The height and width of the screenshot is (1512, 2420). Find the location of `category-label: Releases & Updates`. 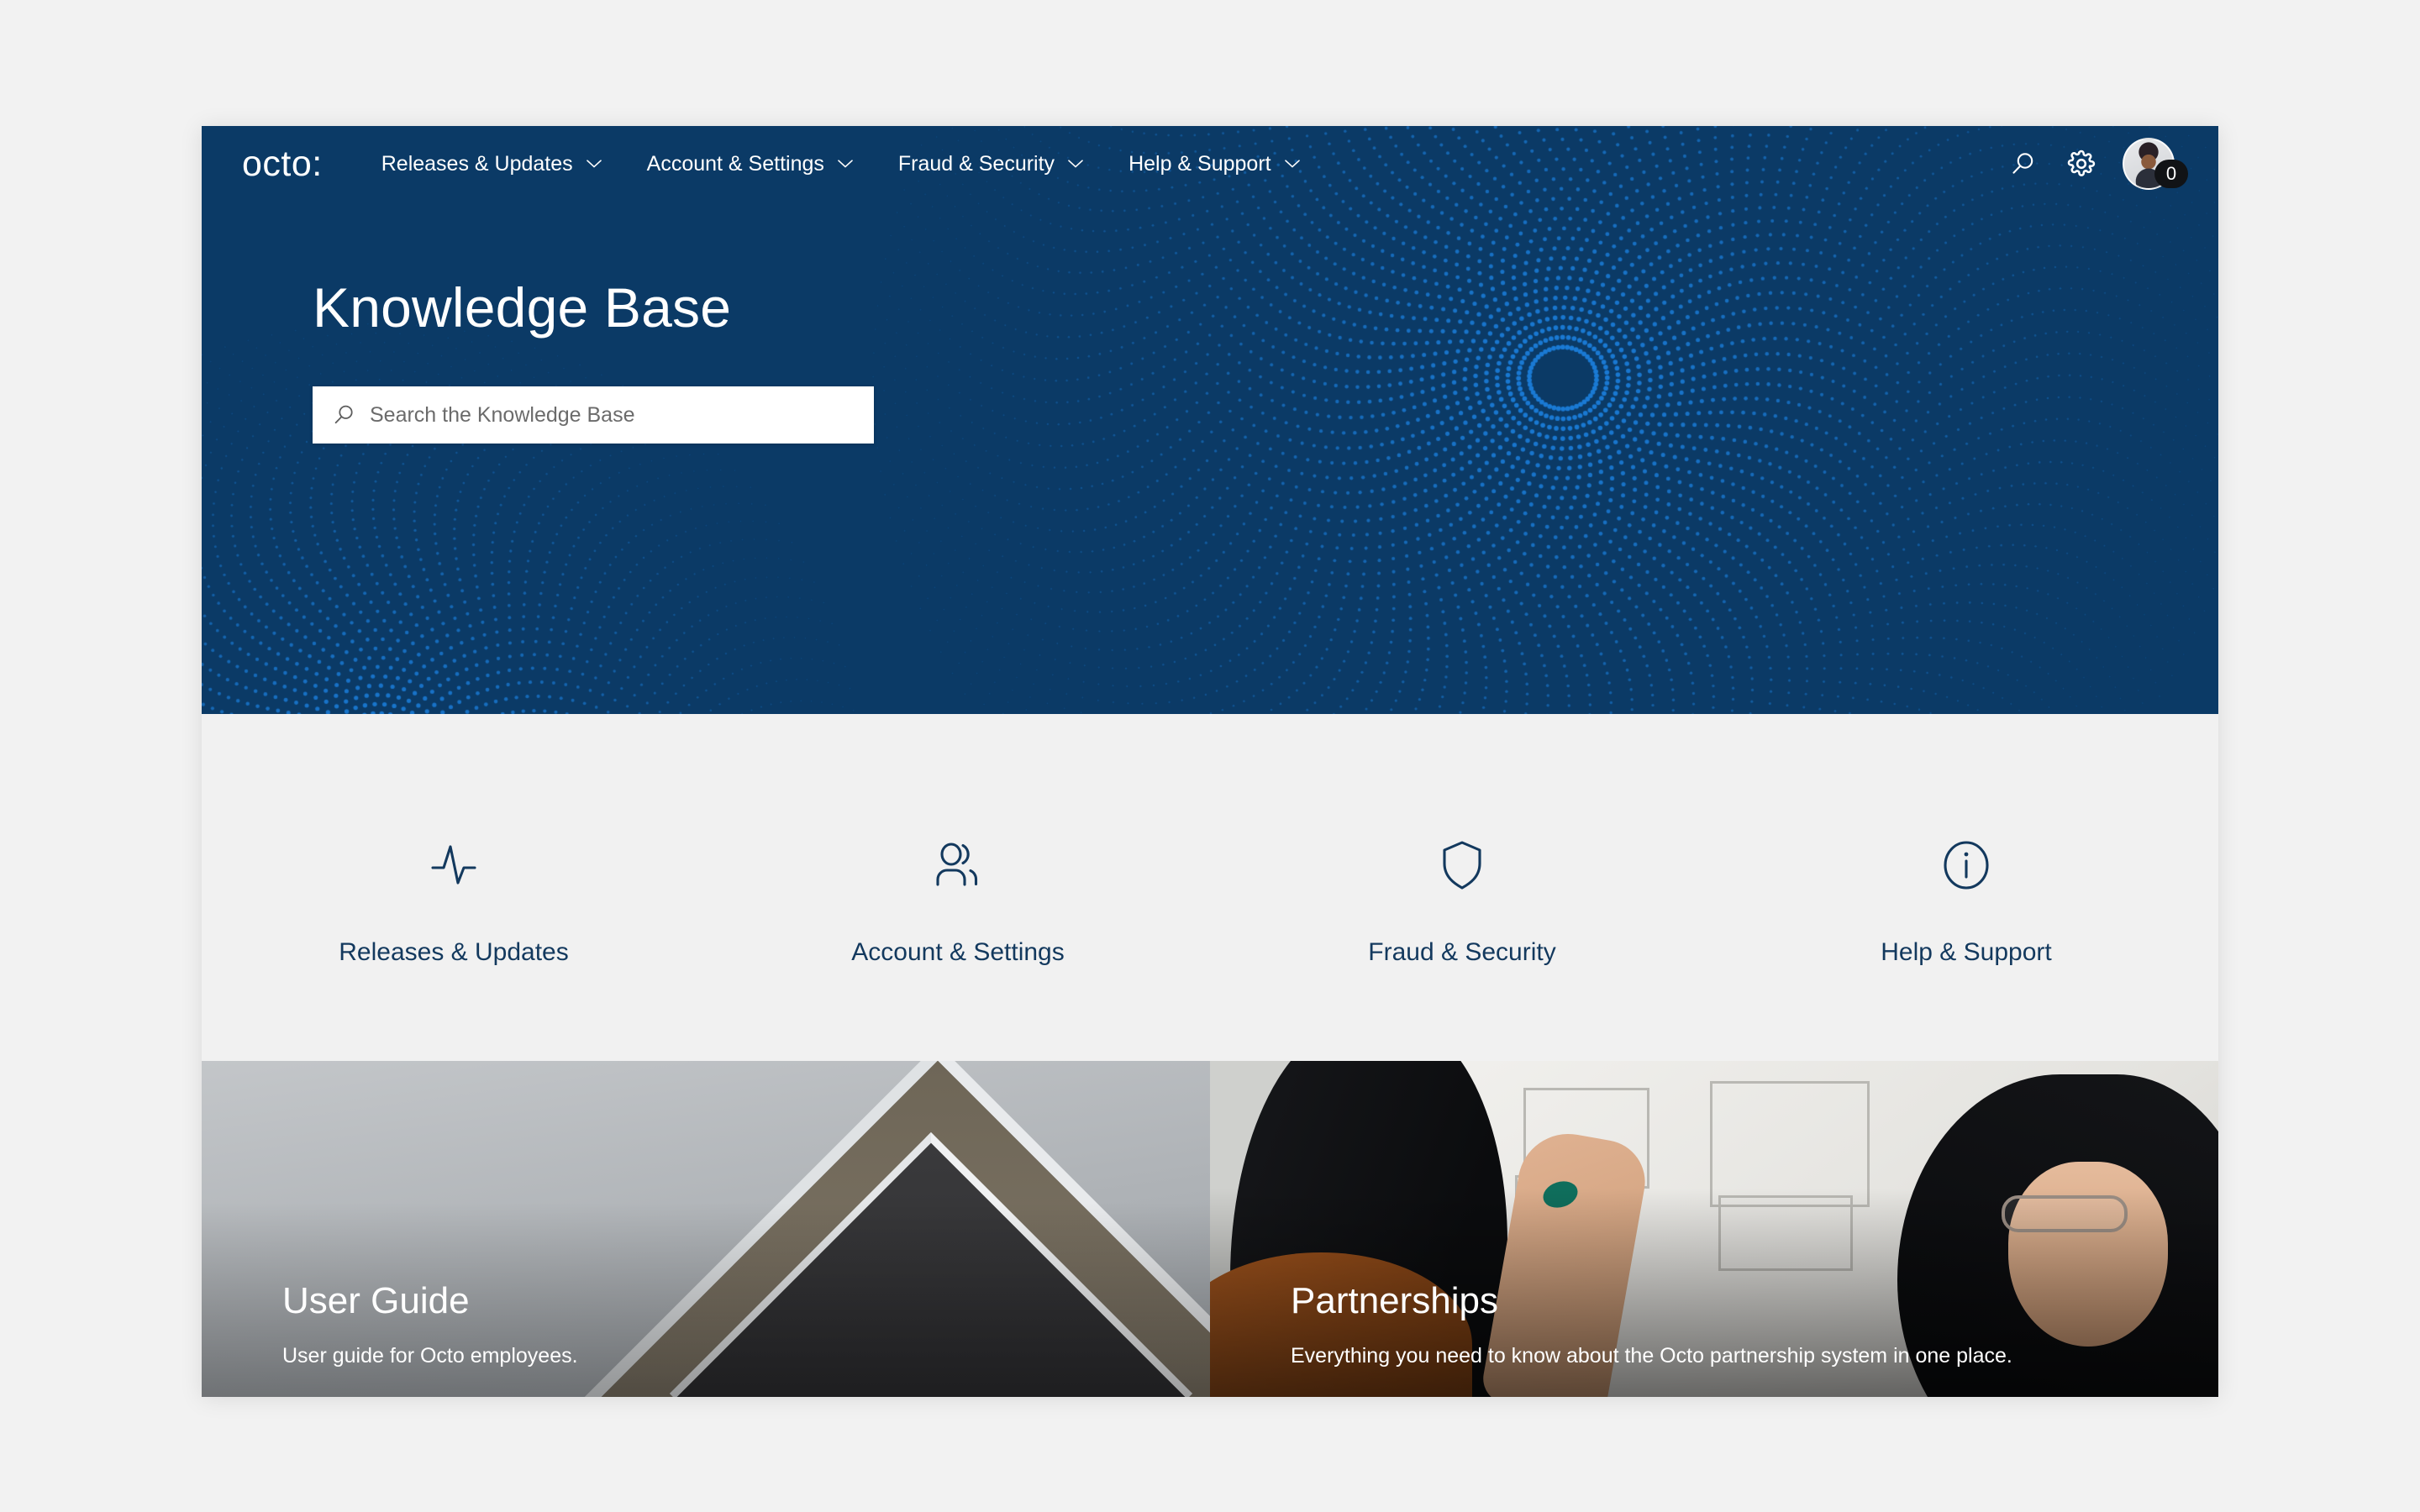

category-label: Releases & Updates is located at coordinates (454, 951).